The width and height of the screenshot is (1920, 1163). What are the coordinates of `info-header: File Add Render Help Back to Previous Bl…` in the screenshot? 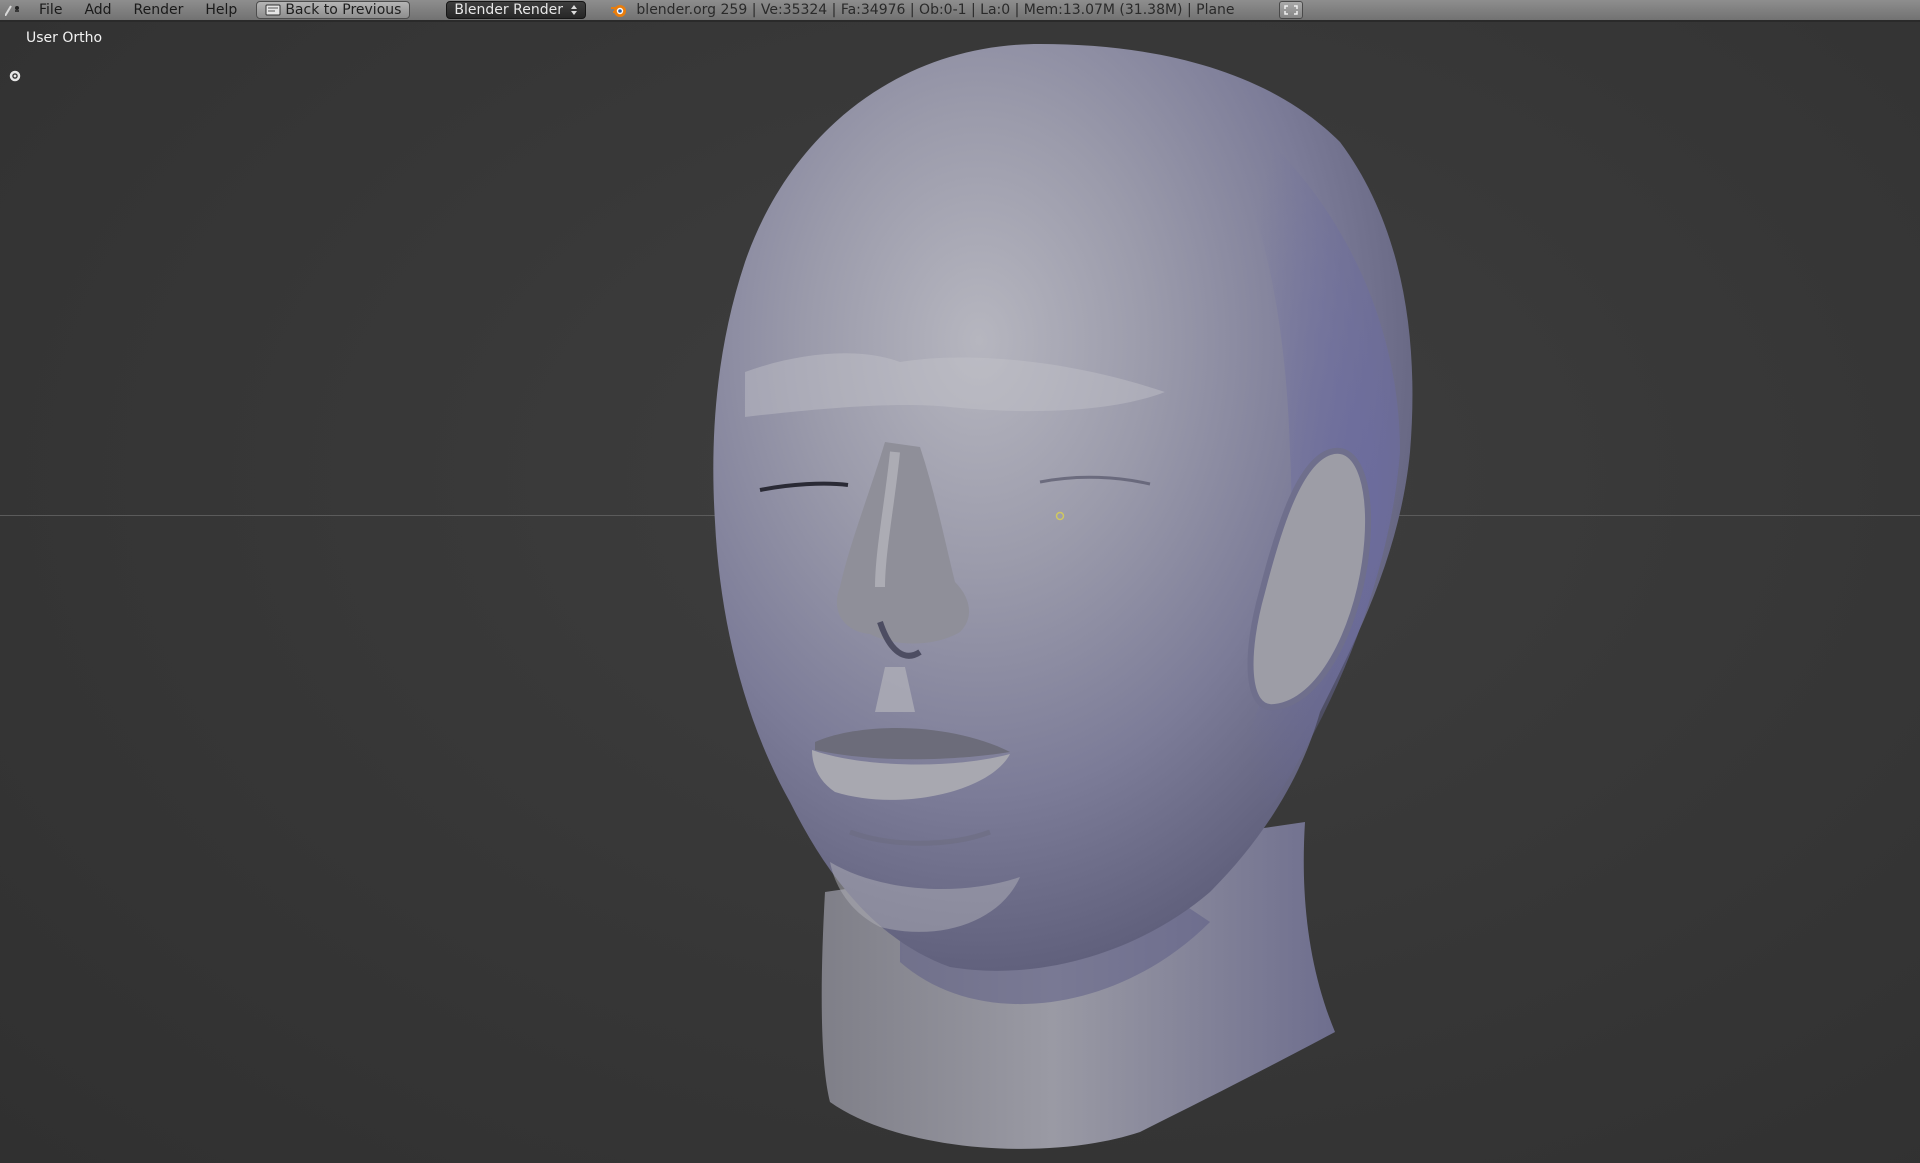 It's located at (960, 11).